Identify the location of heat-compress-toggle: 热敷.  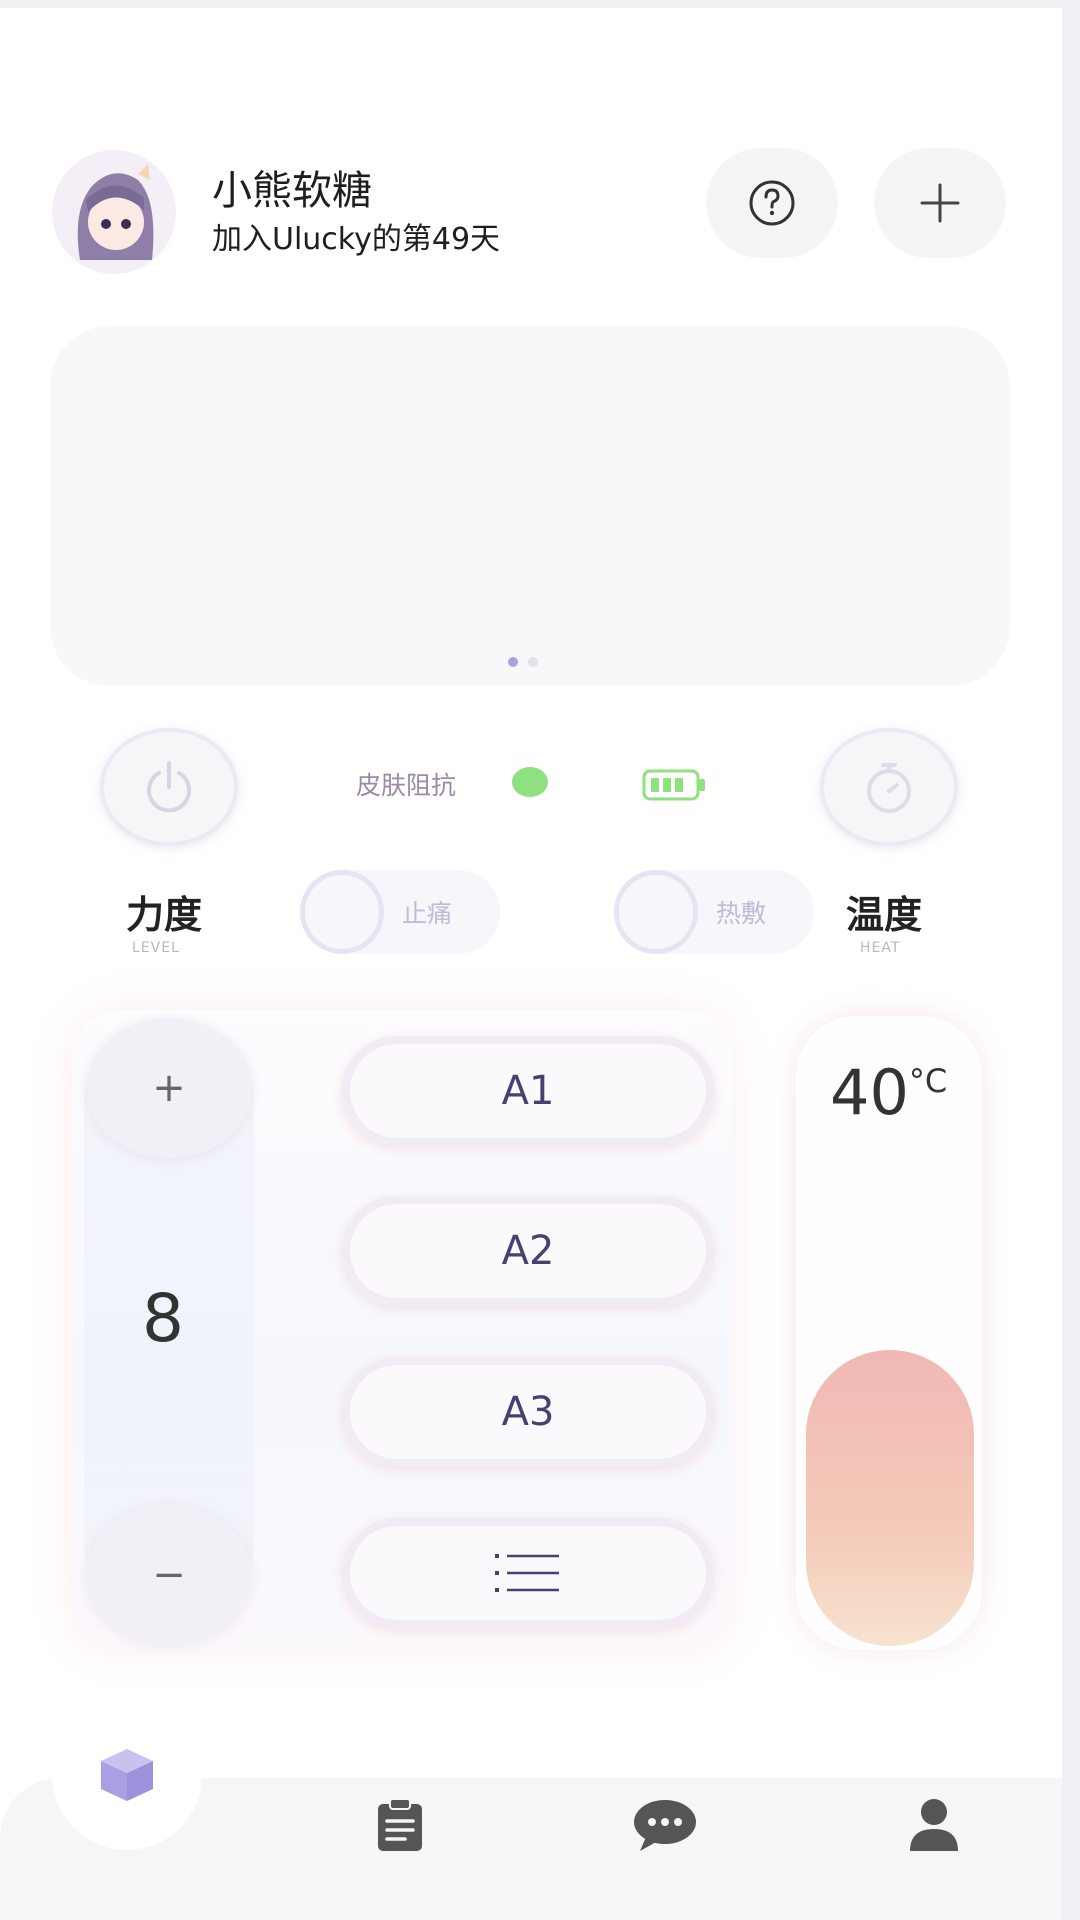
(714, 912).